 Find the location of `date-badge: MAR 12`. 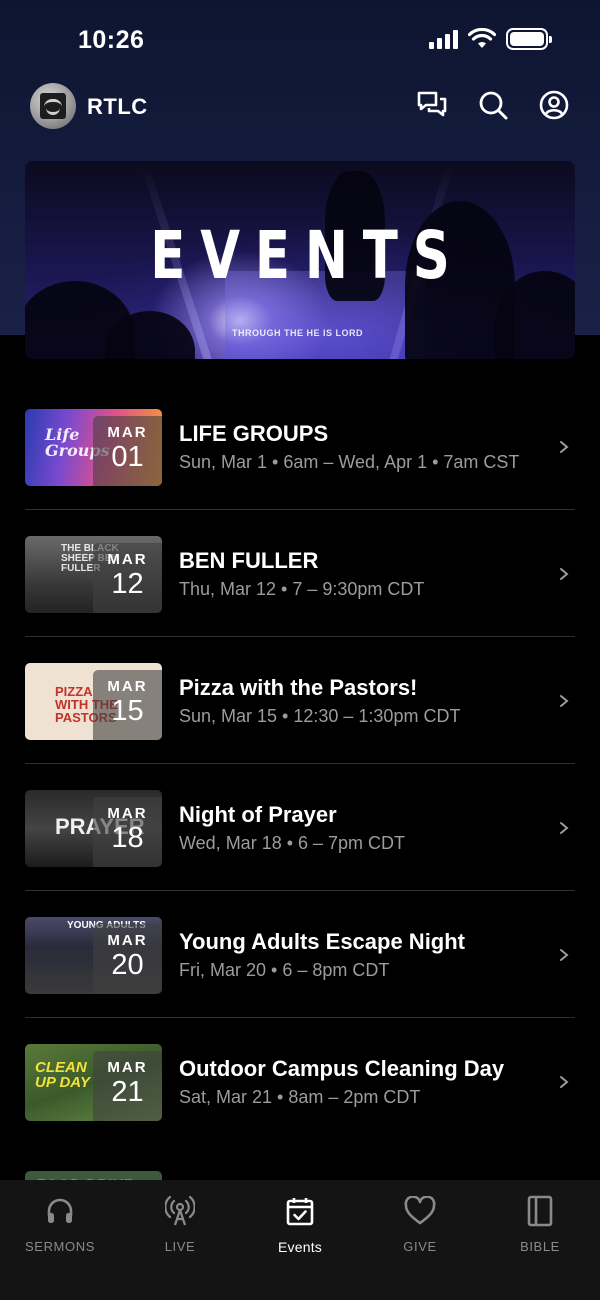

date-badge: MAR 12 is located at coordinates (127, 578).